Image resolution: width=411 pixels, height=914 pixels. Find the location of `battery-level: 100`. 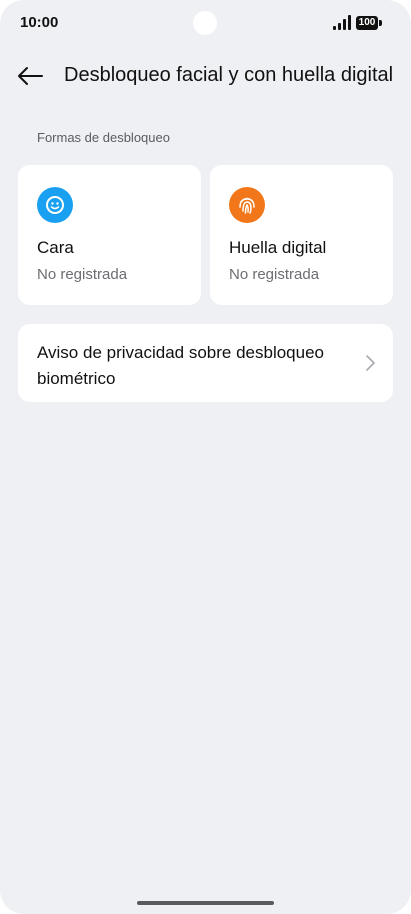

battery-level: 100 is located at coordinates (367, 23).